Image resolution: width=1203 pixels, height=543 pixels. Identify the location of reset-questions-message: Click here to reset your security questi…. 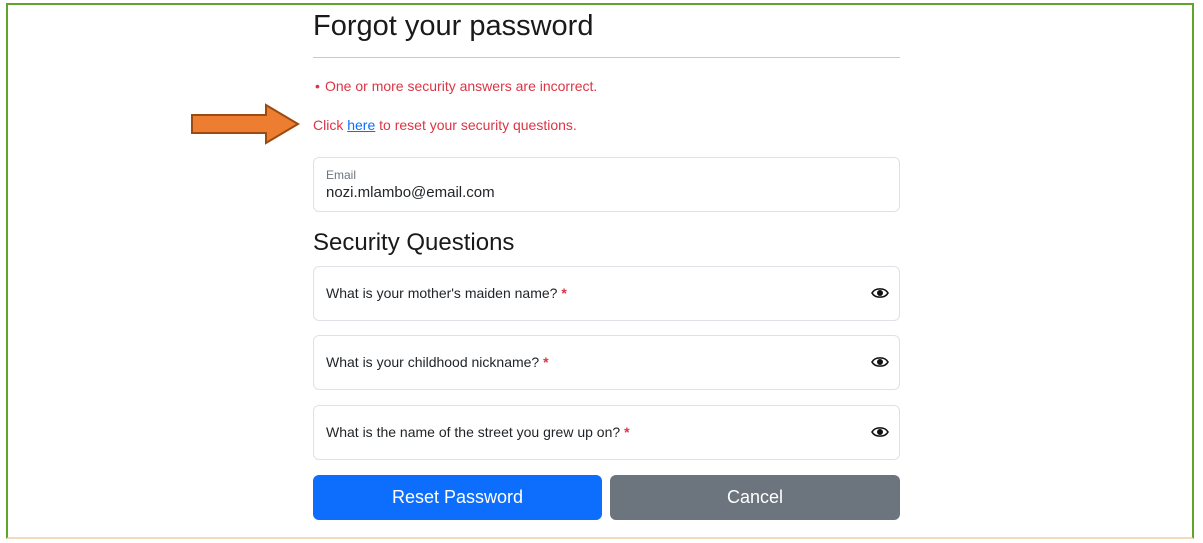
(445, 125).